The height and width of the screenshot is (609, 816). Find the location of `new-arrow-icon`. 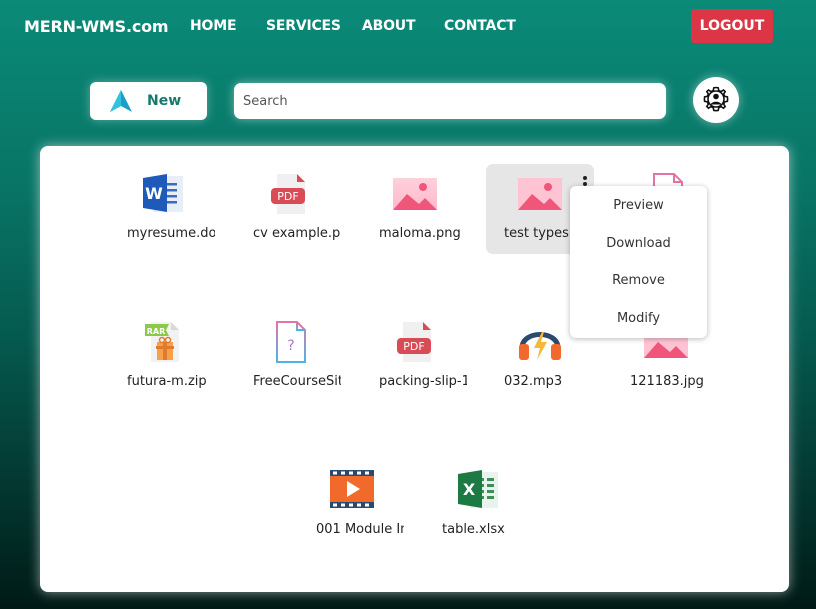

new-arrow-icon is located at coordinates (121, 101).